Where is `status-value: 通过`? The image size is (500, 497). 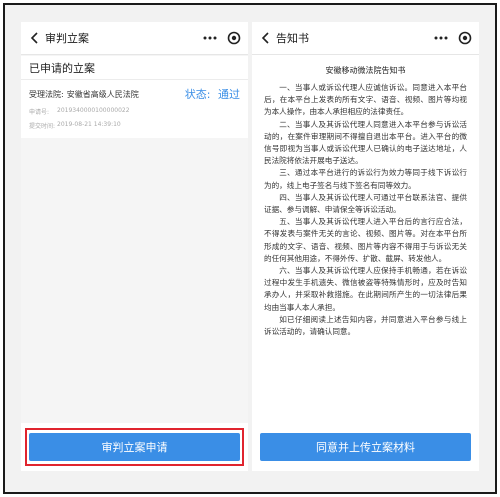 status-value: 通过 is located at coordinates (229, 94).